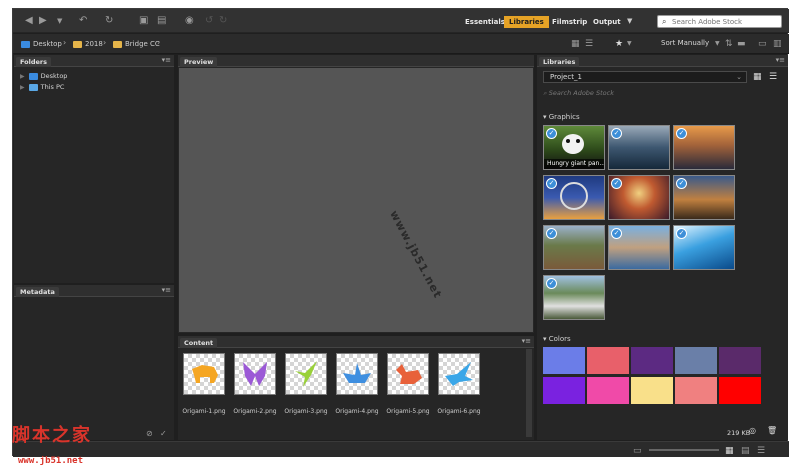  What do you see at coordinates (88, 44) in the screenshot?
I see `breadcrumb-2018: 2018` at bounding box center [88, 44].